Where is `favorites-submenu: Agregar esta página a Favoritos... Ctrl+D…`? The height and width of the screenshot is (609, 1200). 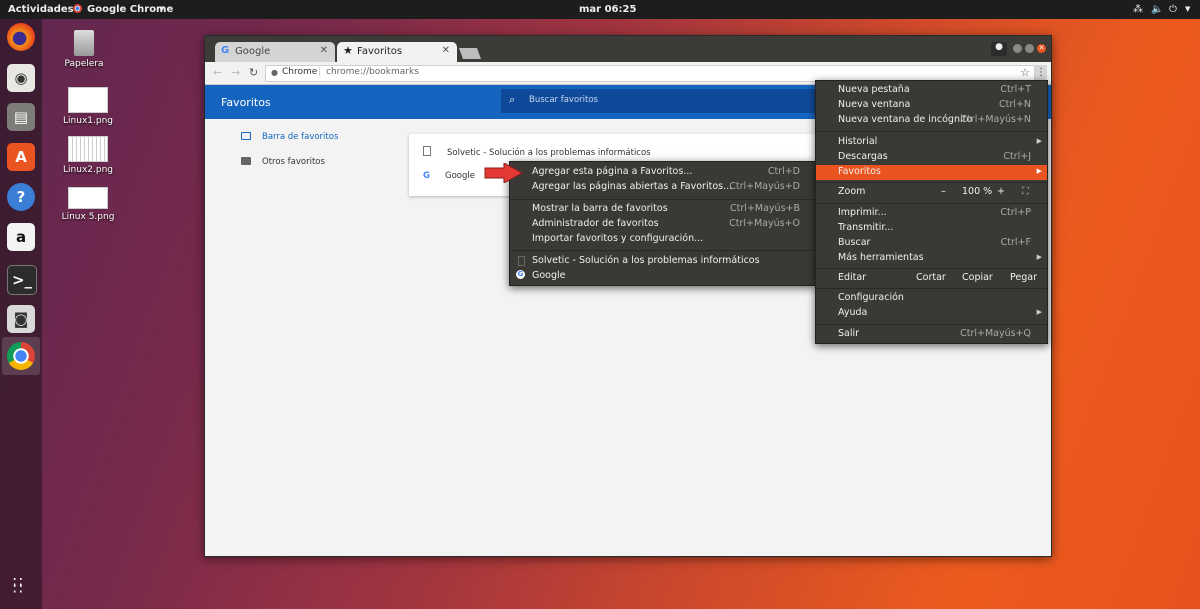 favorites-submenu: Agregar esta página a Favoritos... Ctrl+D… is located at coordinates (663, 223).